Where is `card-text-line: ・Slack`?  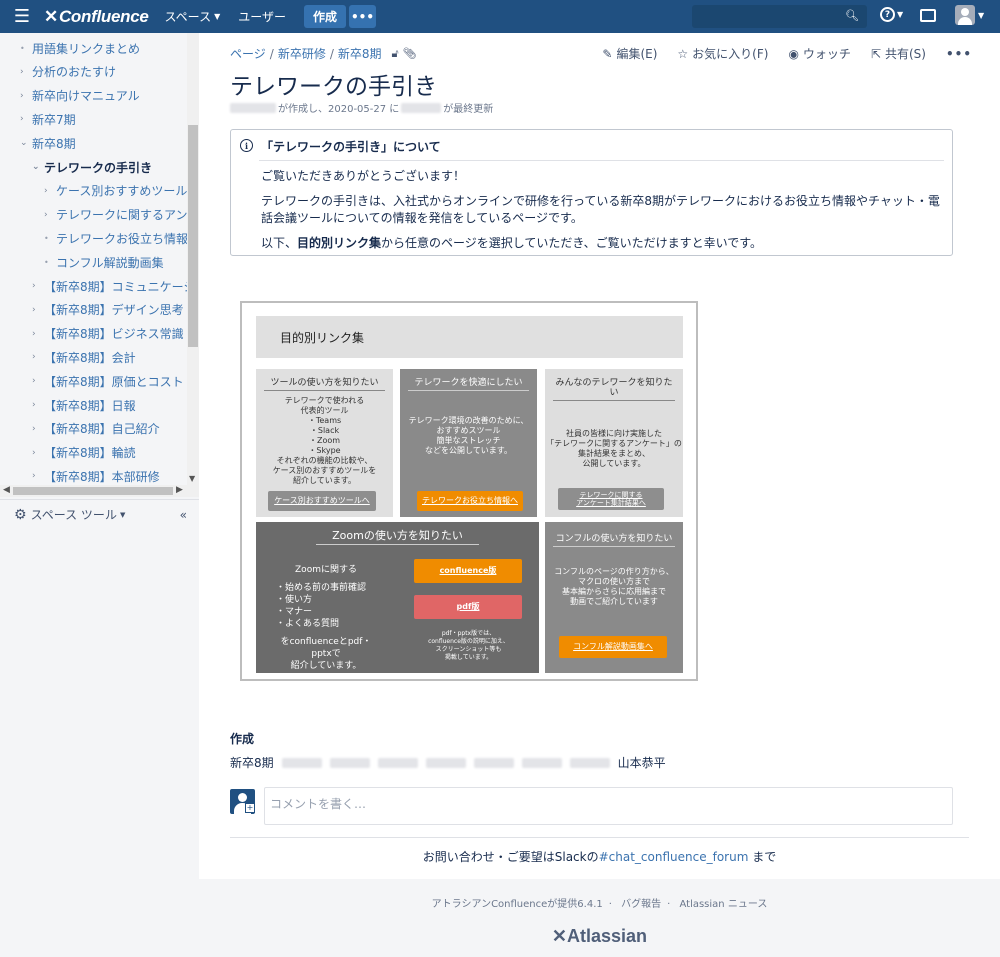
card-text-line: ・Slack is located at coordinates (324, 430).